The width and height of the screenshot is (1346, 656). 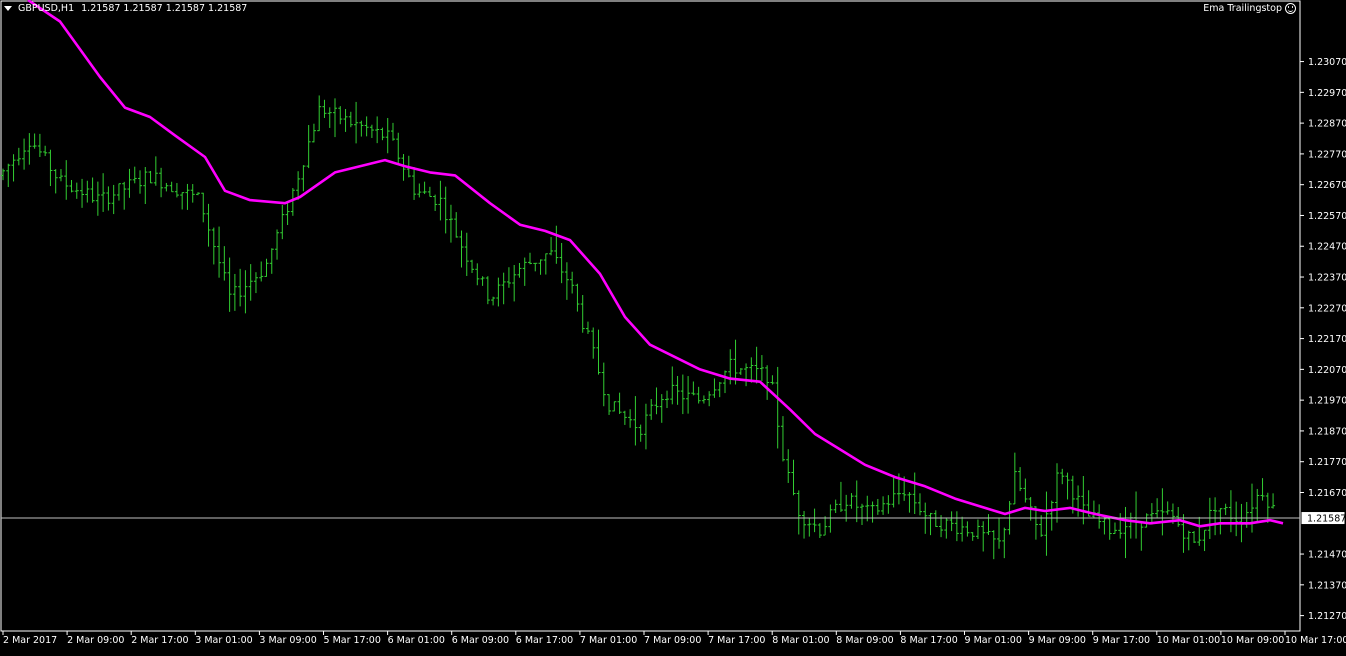 What do you see at coordinates (672, 640) in the screenshot?
I see `x-tick-label: 7 Mar 09:00` at bounding box center [672, 640].